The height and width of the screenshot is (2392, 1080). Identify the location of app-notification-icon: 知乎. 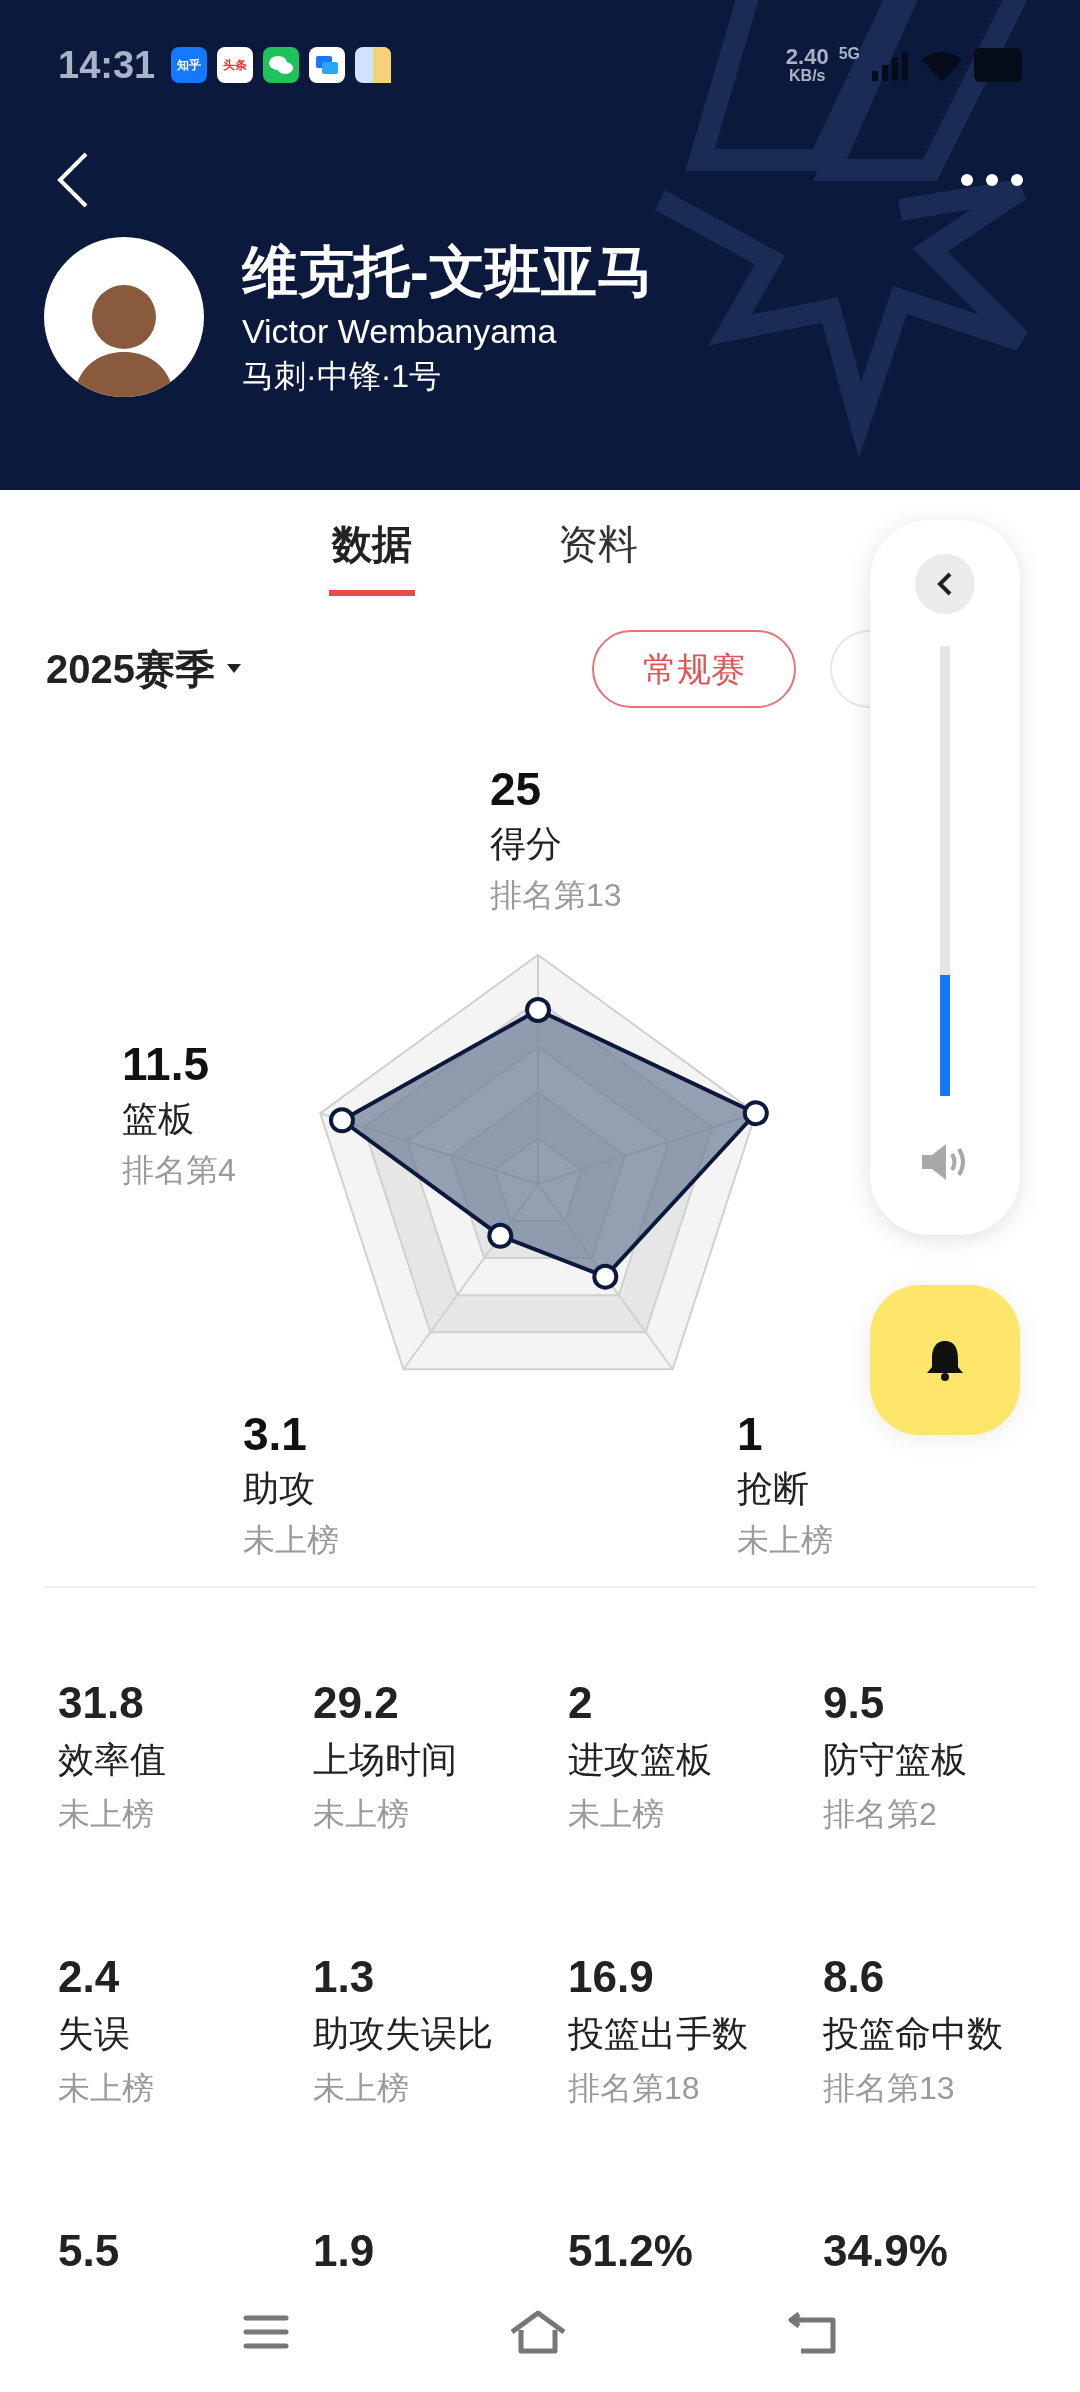
(189, 65).